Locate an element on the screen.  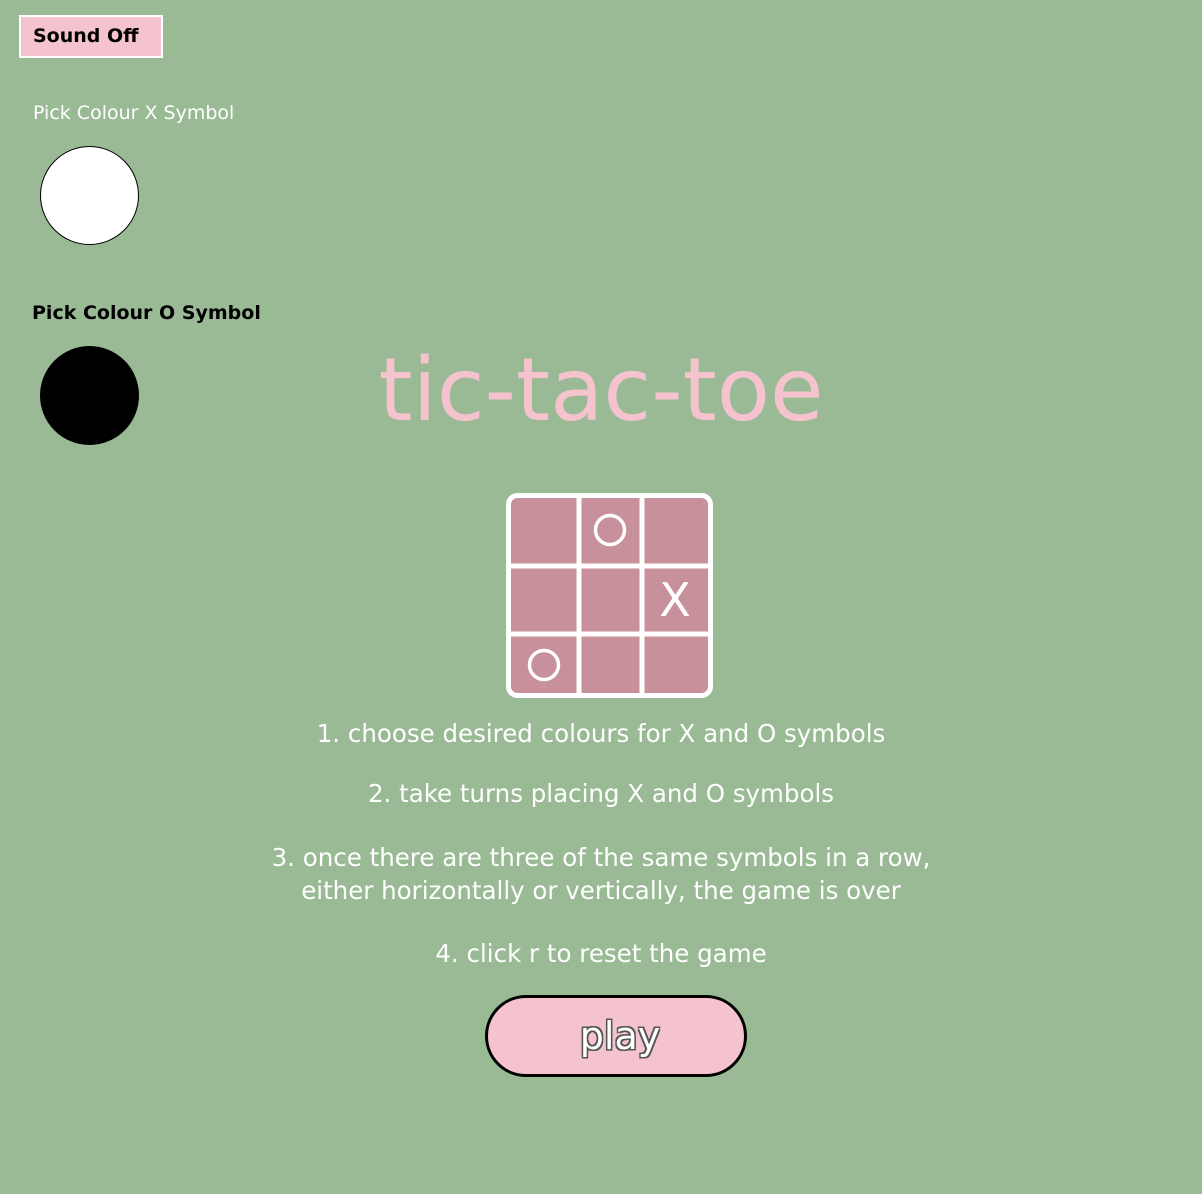
game-title: tic-tac-toe is located at coordinates (601, 390).